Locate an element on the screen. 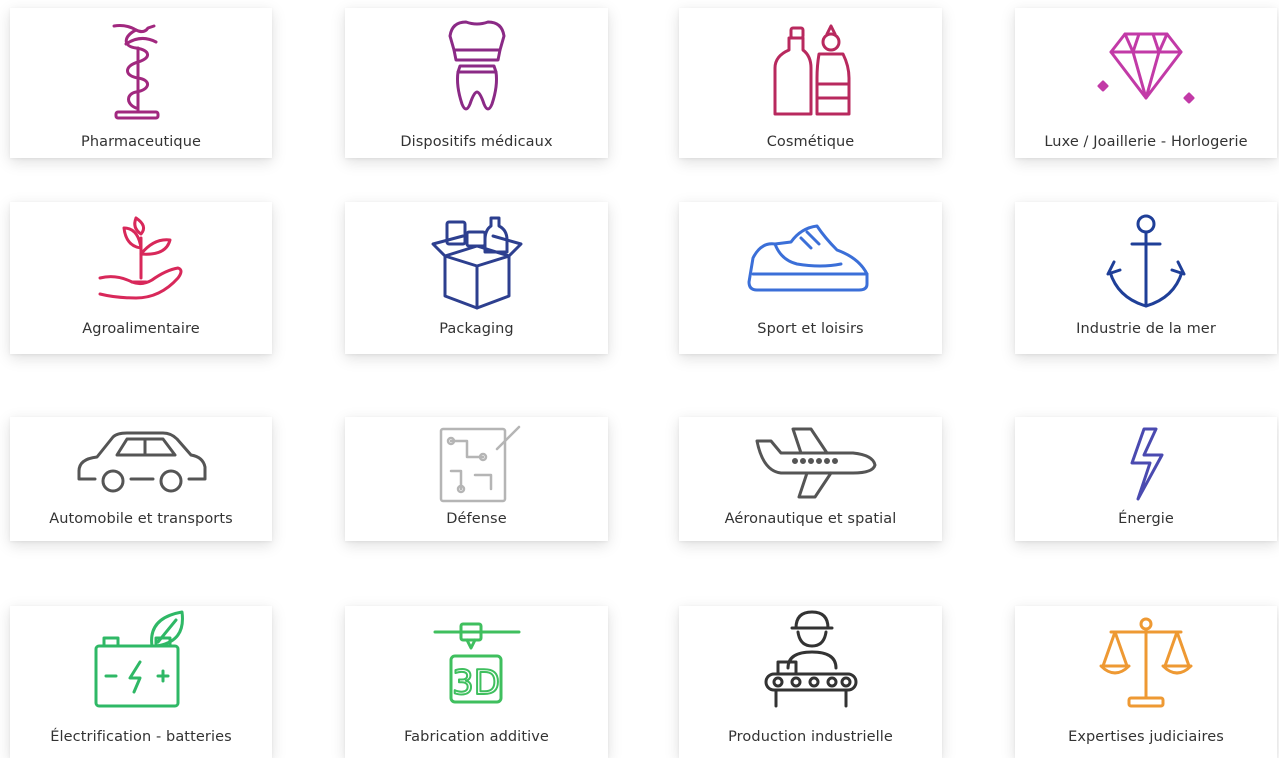 The height and width of the screenshot is (758, 1279). sector-card-electrification: Électrification - batteries is located at coordinates (141, 682).